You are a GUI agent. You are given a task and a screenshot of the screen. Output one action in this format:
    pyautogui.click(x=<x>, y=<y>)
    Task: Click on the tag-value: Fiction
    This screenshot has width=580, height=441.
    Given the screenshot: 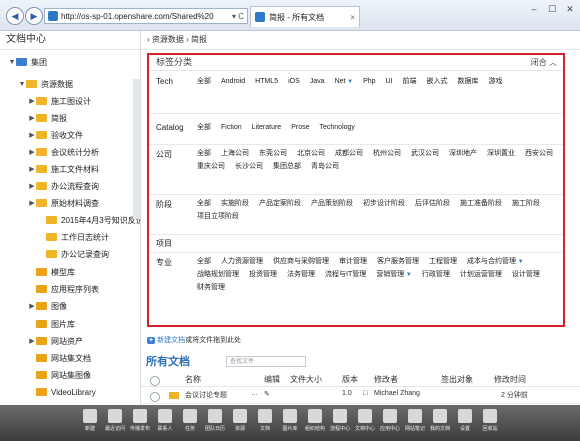 What is the action you would take?
    pyautogui.click(x=231, y=128)
    